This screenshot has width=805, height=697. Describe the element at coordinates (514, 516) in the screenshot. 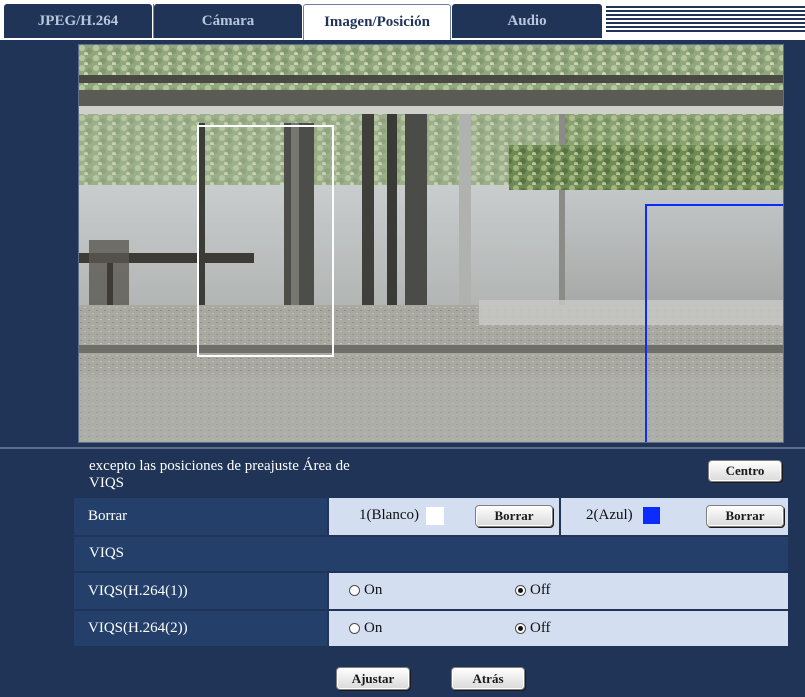

I see `borrar-area1-button: Borrar` at that location.